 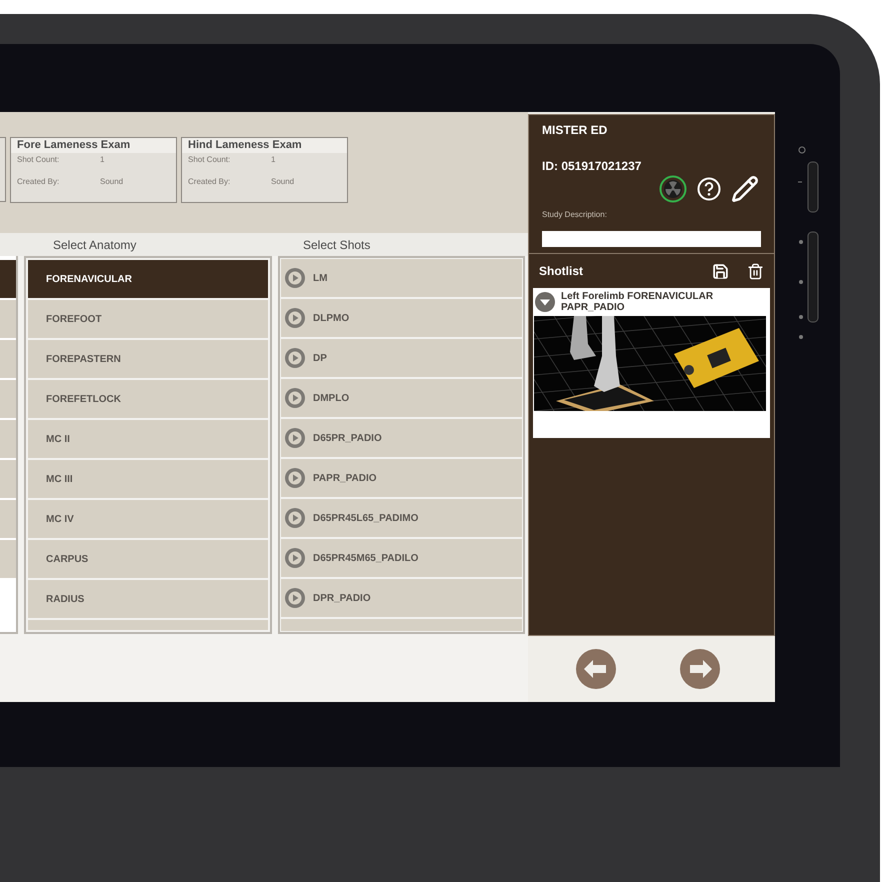 I want to click on anatomy-item: FOREPASTERN, so click(x=148, y=359).